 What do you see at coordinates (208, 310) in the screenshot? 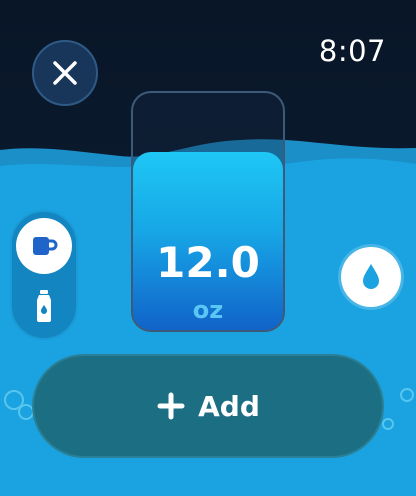
I see `amount-unit: oz` at bounding box center [208, 310].